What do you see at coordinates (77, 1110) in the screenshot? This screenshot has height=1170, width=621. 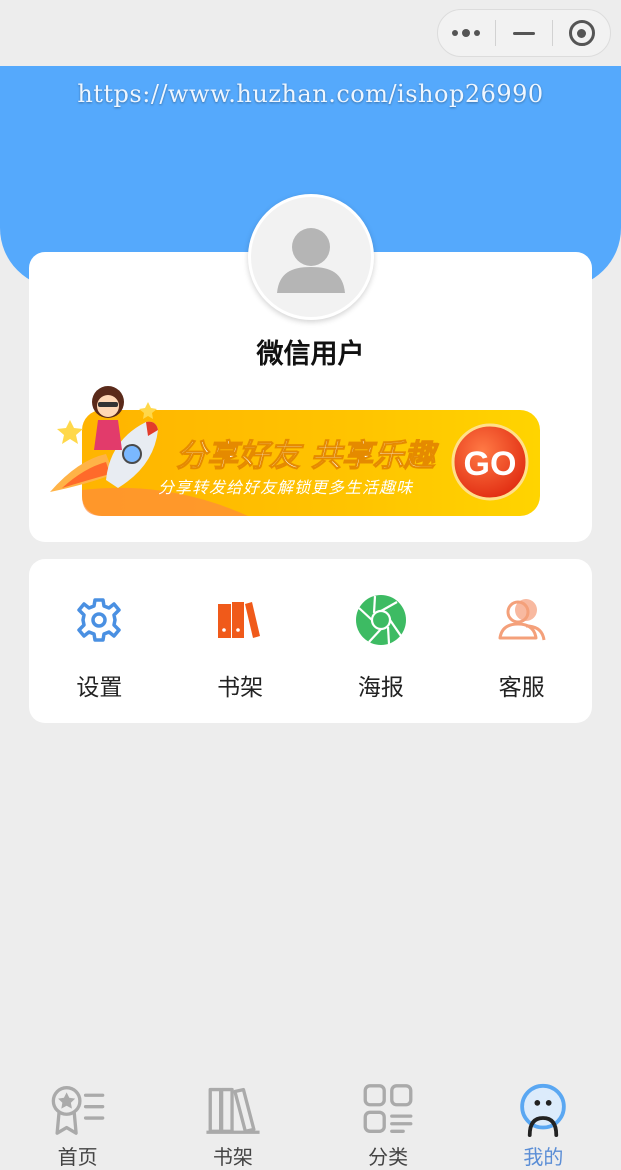 I see `home-badge-icon` at bounding box center [77, 1110].